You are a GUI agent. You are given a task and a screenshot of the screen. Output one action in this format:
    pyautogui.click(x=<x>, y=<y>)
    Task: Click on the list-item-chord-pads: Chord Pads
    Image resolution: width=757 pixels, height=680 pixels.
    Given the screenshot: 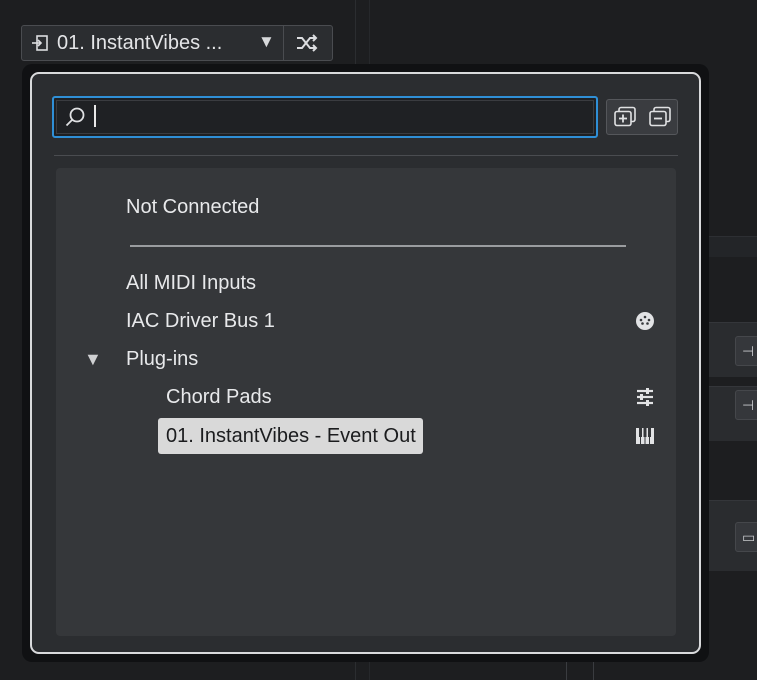 What is the action you would take?
    pyautogui.click(x=219, y=397)
    